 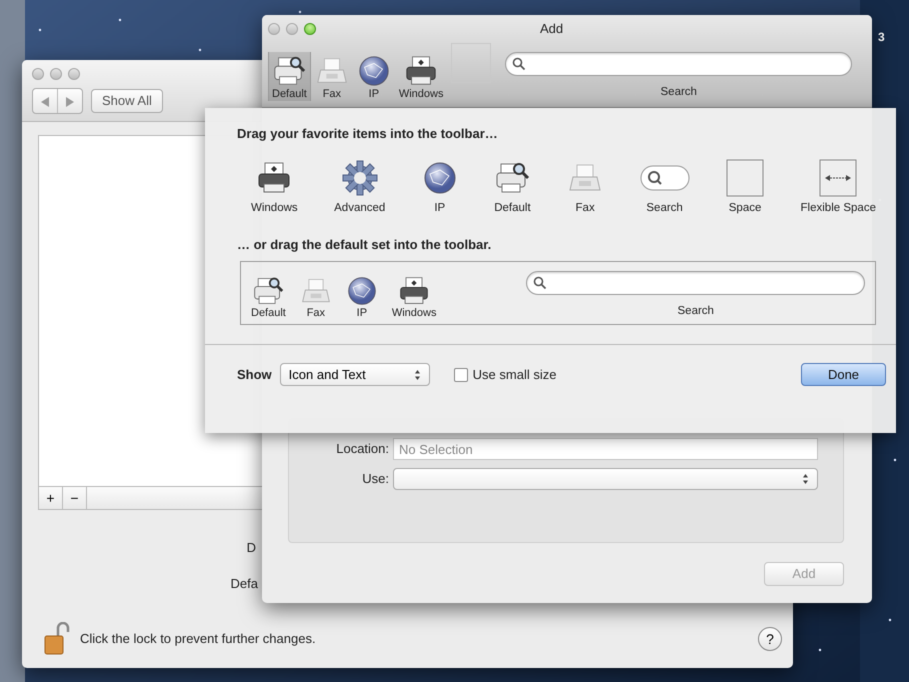 I want to click on lock-icon, so click(x=58, y=639).